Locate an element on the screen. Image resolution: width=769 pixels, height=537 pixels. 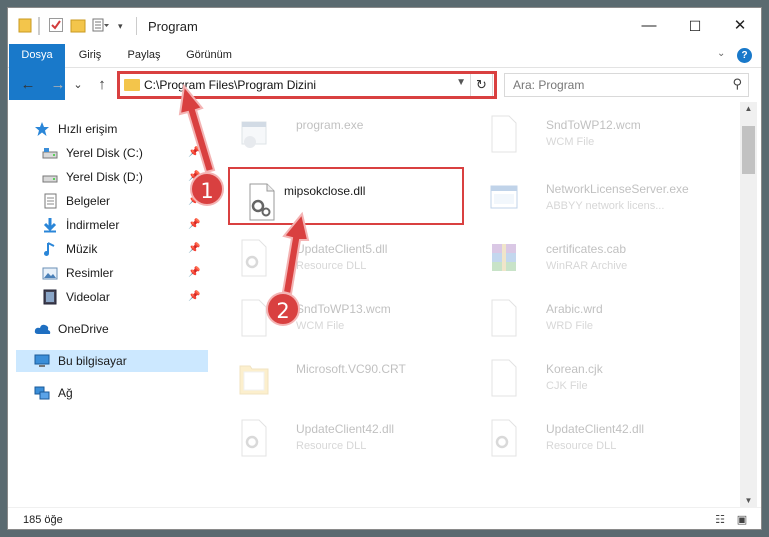
nav-item-label: Yerel Disk (C:) is located at coordinates (104, 153).